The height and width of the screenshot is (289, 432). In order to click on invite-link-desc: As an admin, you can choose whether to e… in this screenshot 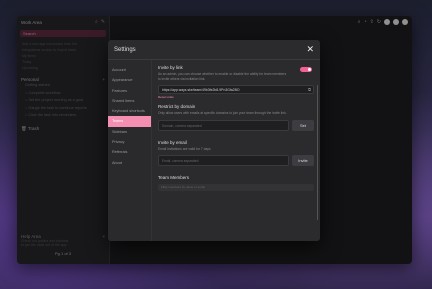, I will do `click(222, 76)`.